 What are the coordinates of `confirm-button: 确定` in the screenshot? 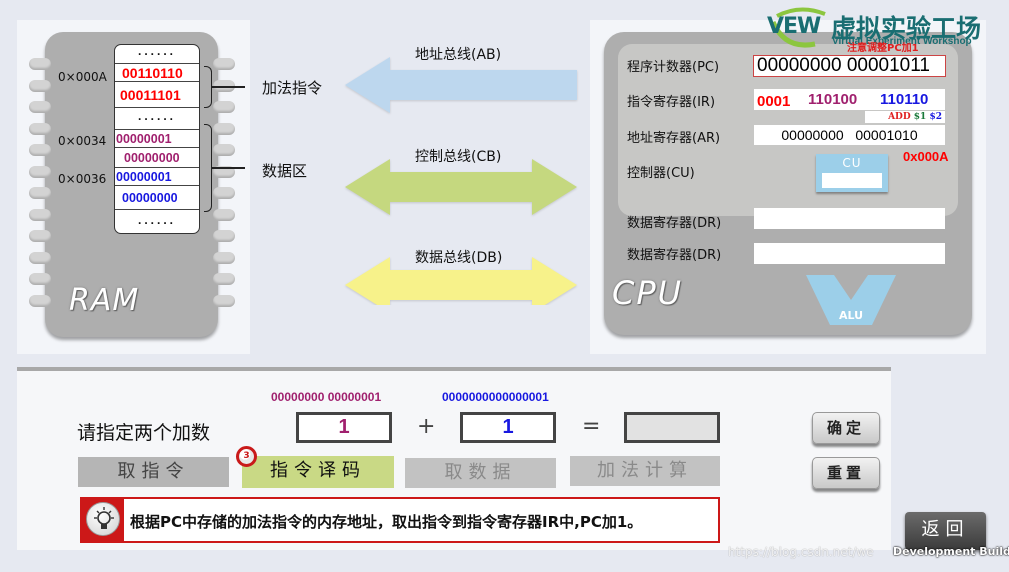 It's located at (846, 428).